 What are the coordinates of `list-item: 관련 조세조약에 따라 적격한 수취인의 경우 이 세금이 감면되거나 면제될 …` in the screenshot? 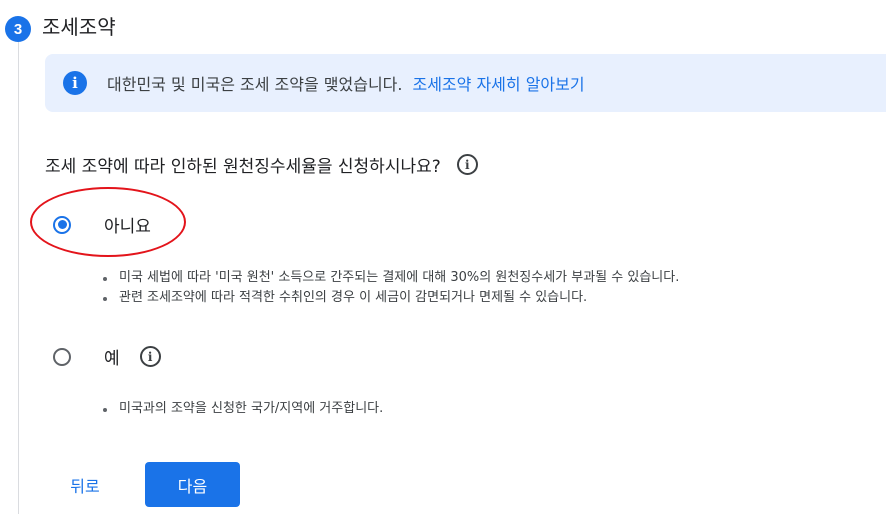 It's located at (391, 298).